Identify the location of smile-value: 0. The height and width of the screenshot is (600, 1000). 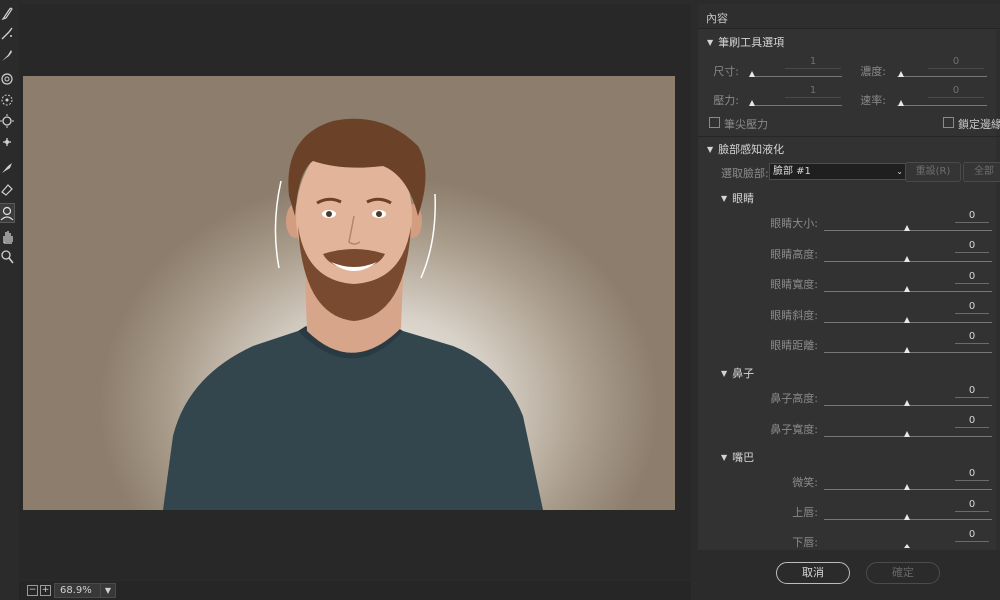
(972, 474).